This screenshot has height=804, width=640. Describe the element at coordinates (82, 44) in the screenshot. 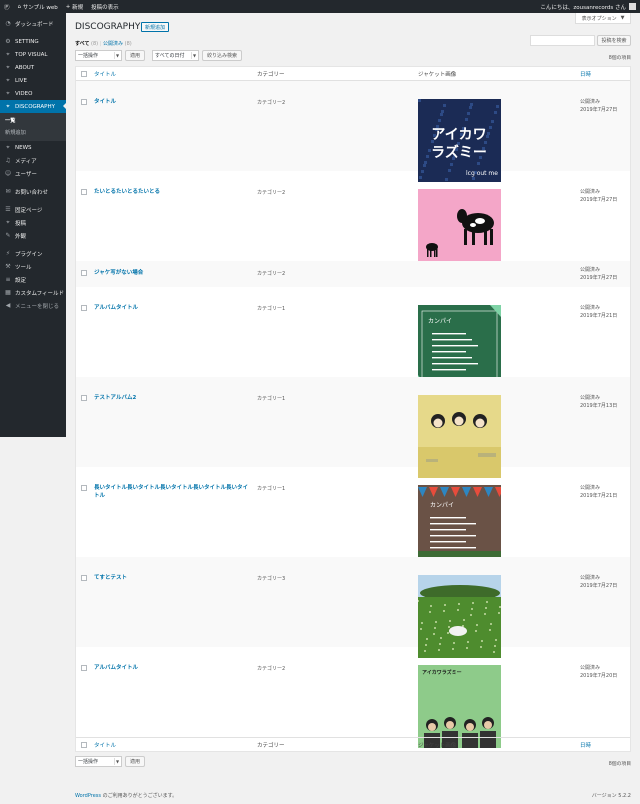

I see `filter-all: すべて` at that location.